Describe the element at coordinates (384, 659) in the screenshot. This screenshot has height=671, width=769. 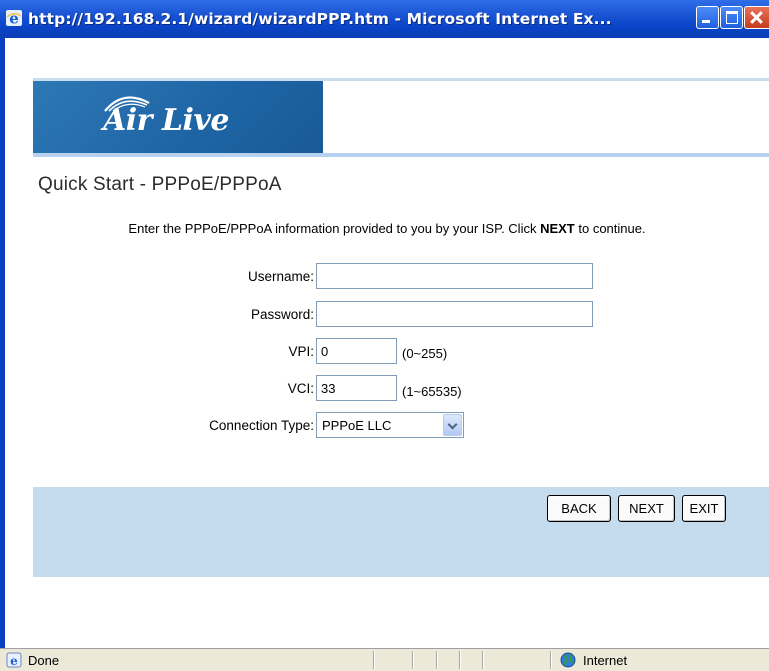
I see `status-bar: e Done Internet` at that location.